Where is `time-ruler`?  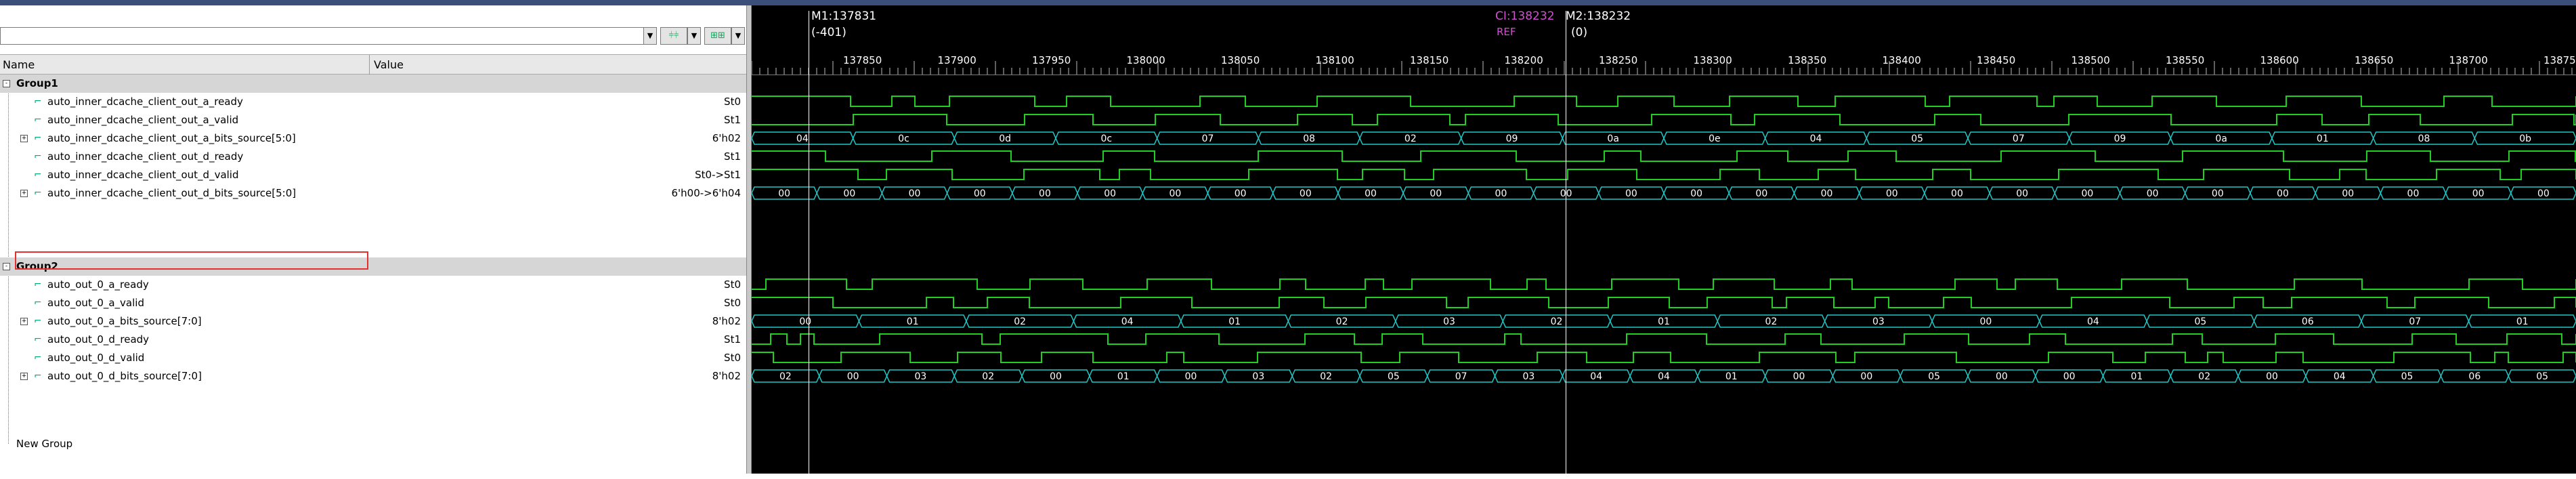 time-ruler is located at coordinates (1663, 63).